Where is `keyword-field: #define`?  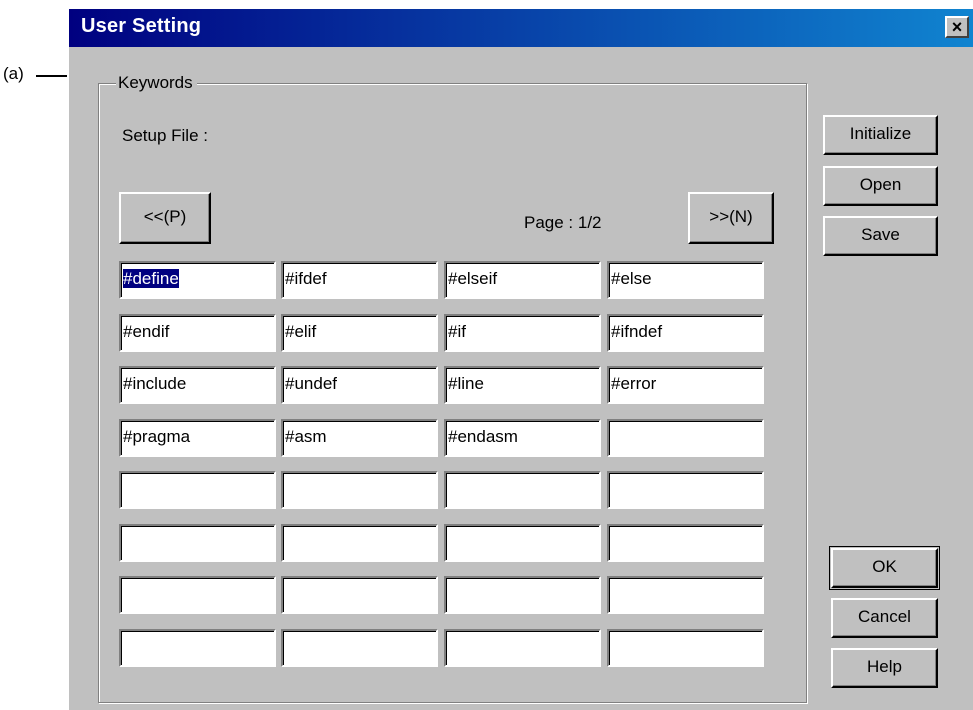
keyword-field: #define is located at coordinates (197, 280).